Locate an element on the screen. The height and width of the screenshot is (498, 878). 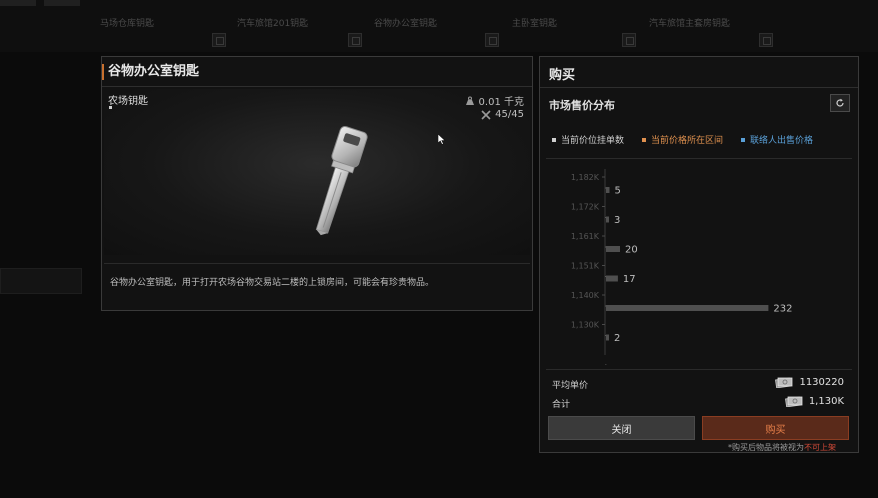
average-price-label: 平均单价 is located at coordinates (570, 386).